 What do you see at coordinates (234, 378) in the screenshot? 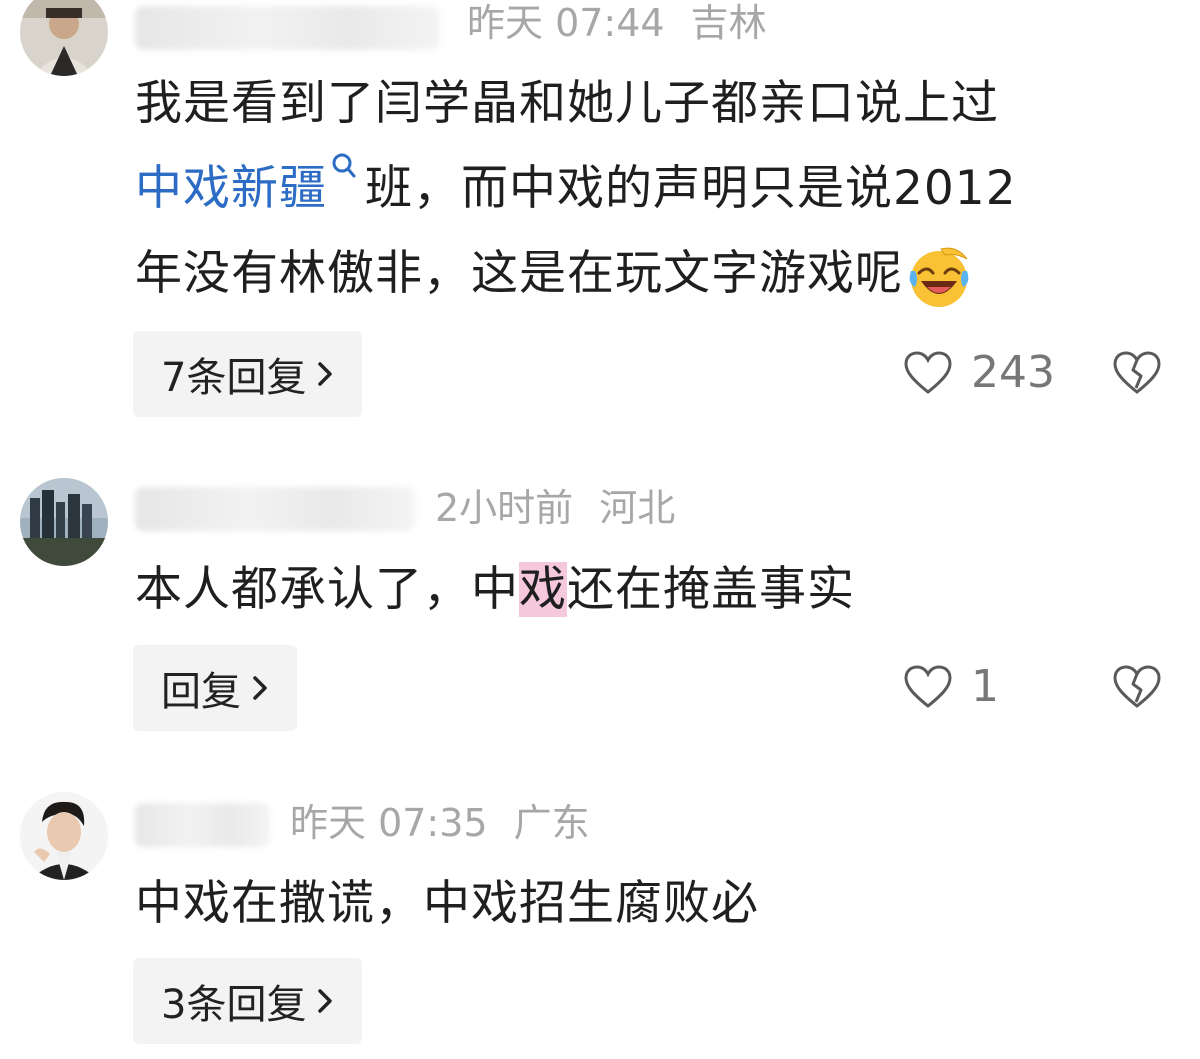
I see `reply-label: 7条回复` at bounding box center [234, 378].